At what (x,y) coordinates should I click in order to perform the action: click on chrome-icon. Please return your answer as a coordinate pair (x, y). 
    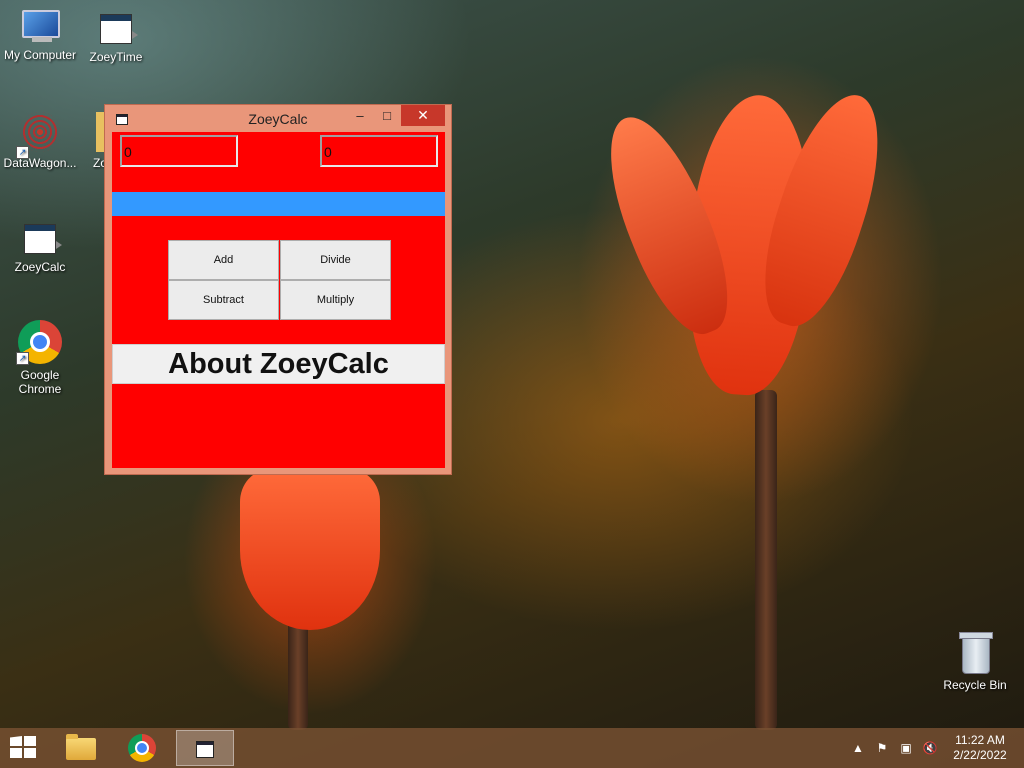
    Looking at the image, I should click on (142, 748).